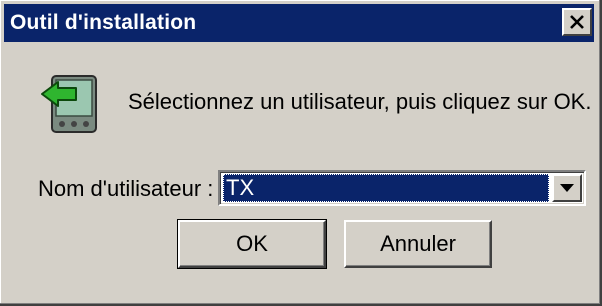 The image size is (602, 306). I want to click on user-name-select: TX, so click(402, 188).